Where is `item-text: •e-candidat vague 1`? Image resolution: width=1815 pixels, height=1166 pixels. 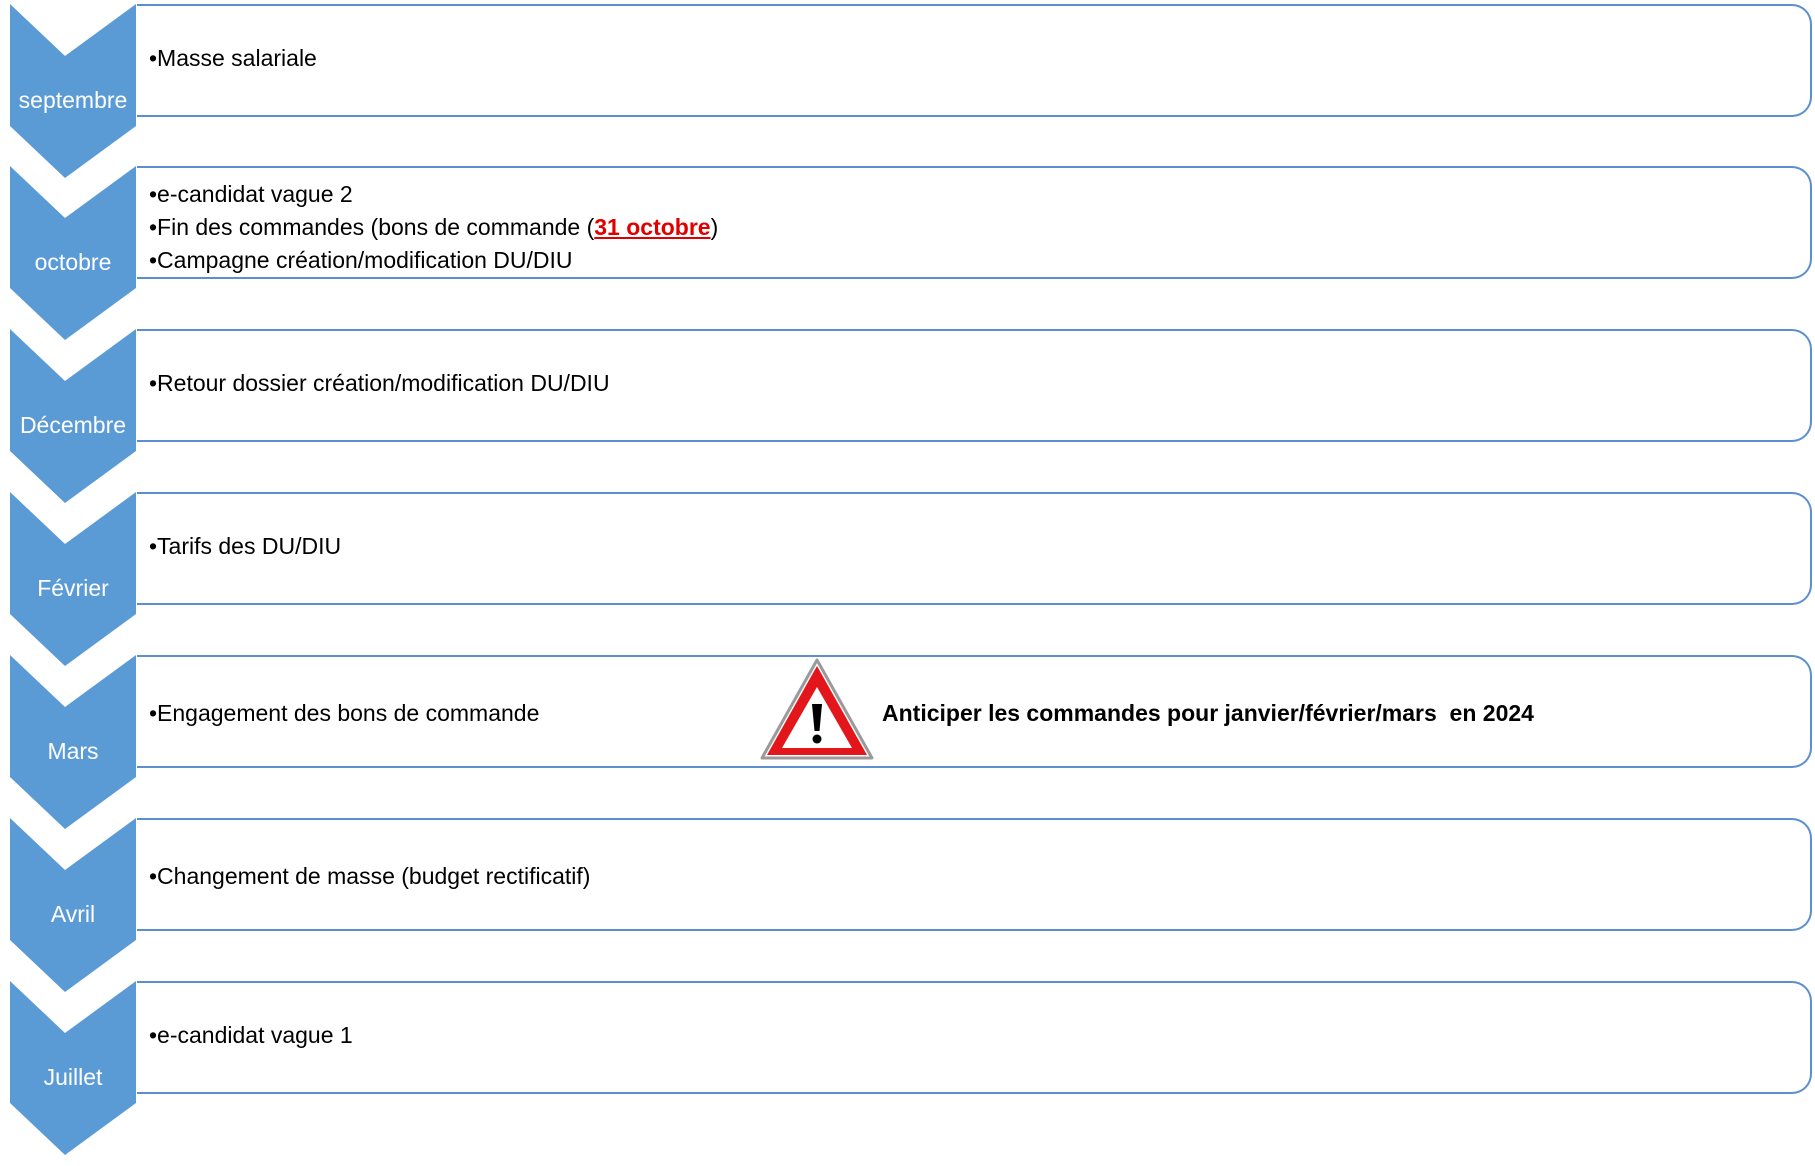 item-text: •e-candidat vague 1 is located at coordinates (251, 1035).